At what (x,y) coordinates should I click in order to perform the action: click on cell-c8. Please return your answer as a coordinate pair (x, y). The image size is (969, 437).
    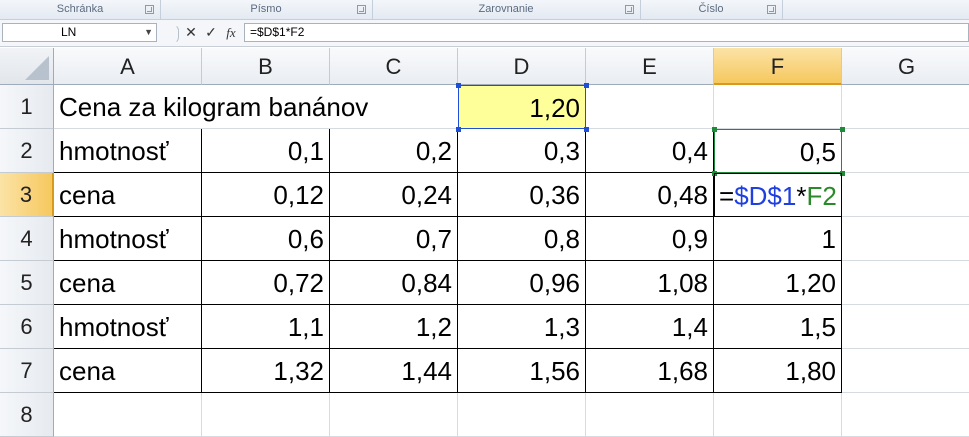
    Looking at the image, I should click on (394, 415).